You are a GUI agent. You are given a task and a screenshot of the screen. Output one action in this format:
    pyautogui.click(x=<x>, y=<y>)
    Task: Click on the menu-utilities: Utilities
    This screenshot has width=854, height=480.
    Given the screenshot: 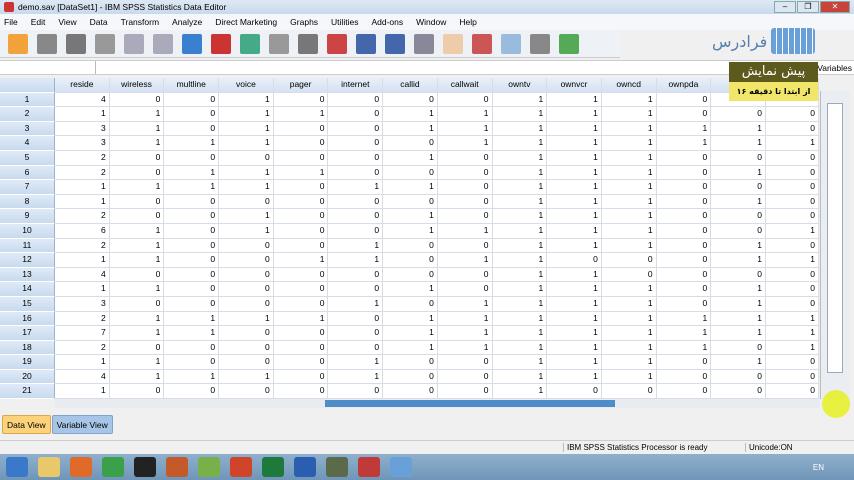 What is the action you would take?
    pyautogui.click(x=344, y=22)
    